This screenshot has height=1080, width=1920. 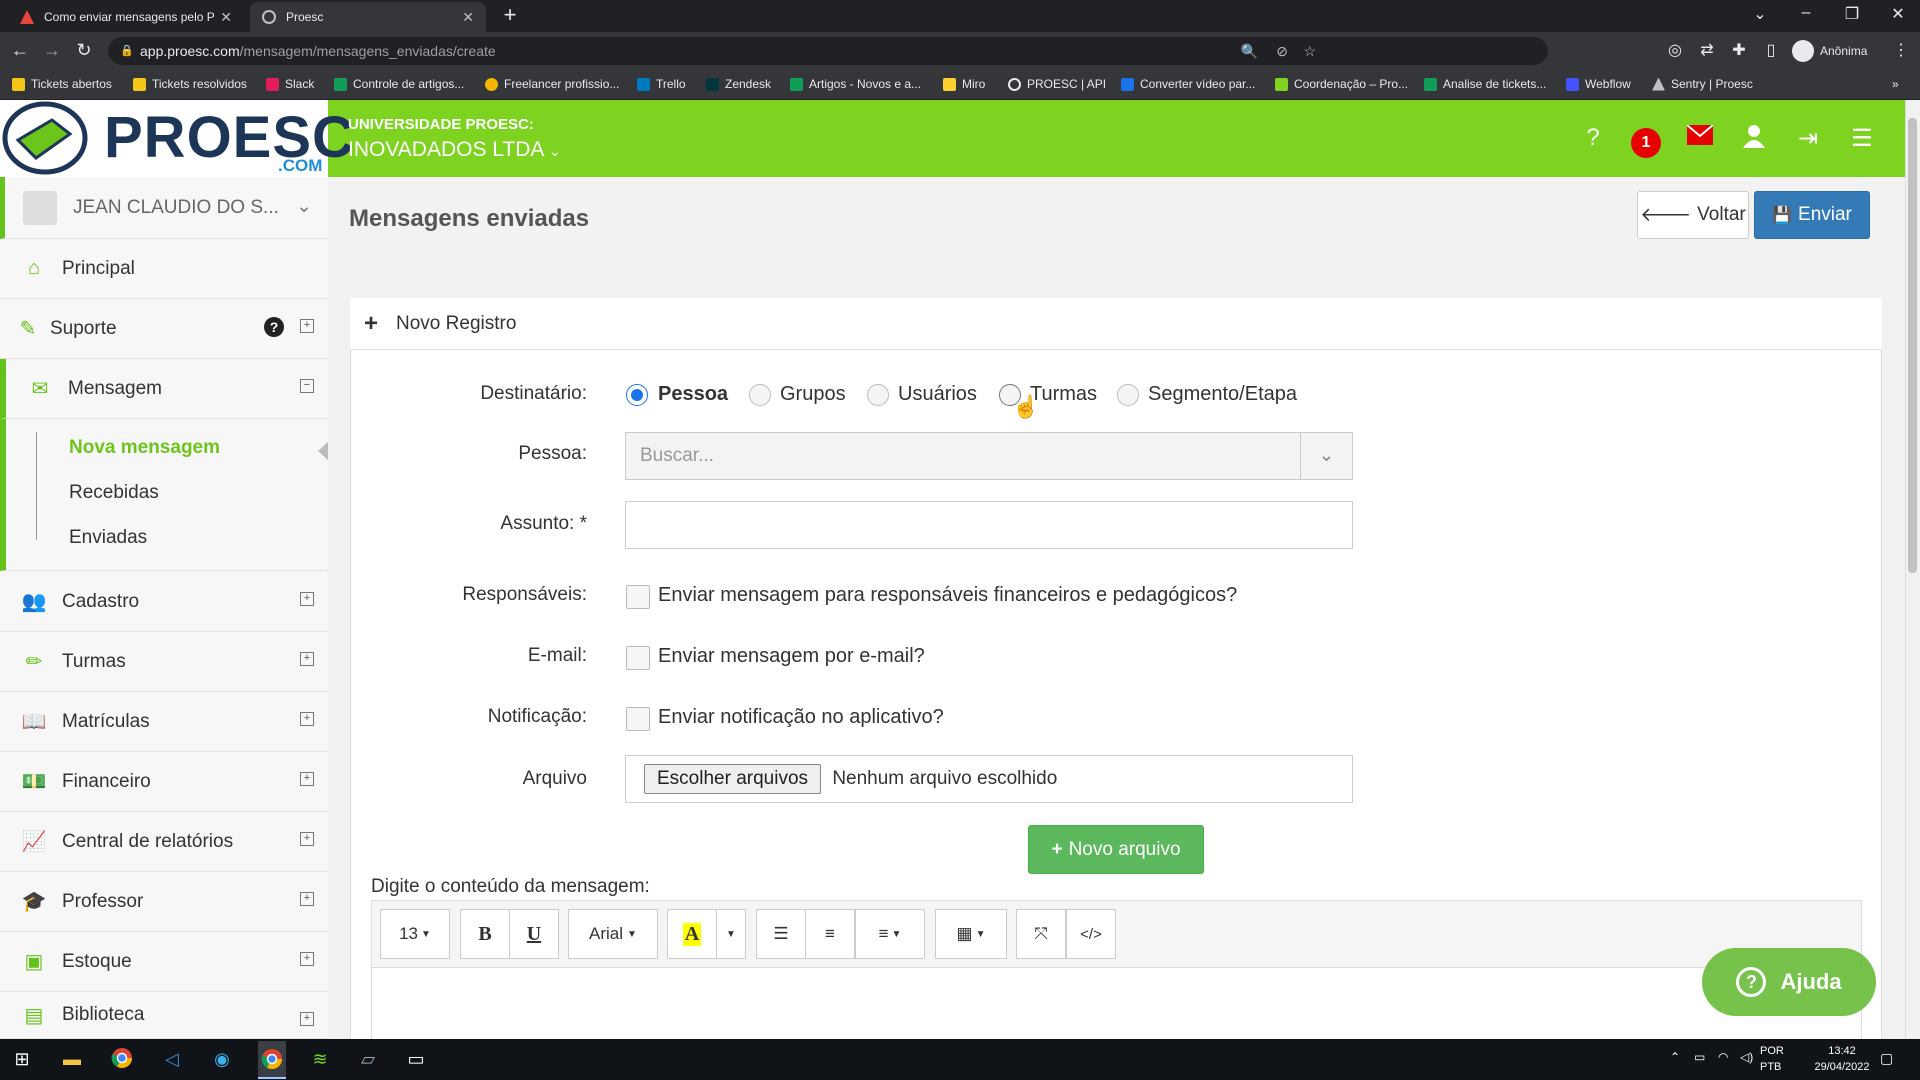 What do you see at coordinates (62, 84) in the screenshot?
I see `bookmark-item: Tickets abertos` at bounding box center [62, 84].